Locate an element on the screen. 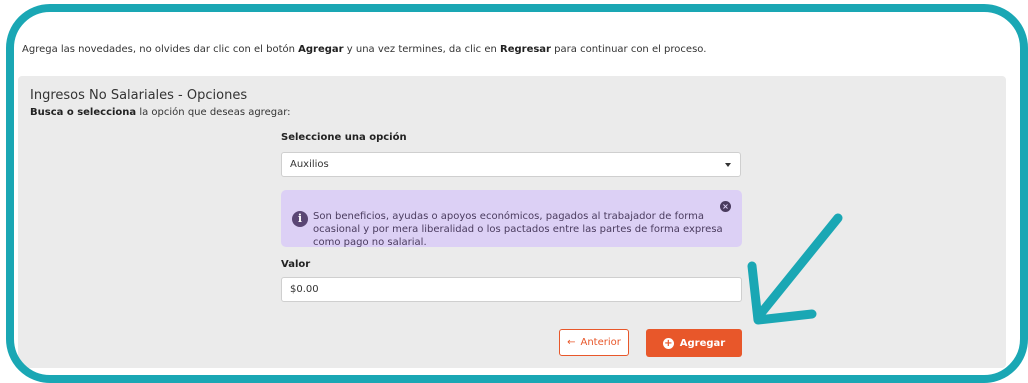 This screenshot has height=383, width=1028. instructions-part-2: y una vez termines, da clic en is located at coordinates (421, 49).